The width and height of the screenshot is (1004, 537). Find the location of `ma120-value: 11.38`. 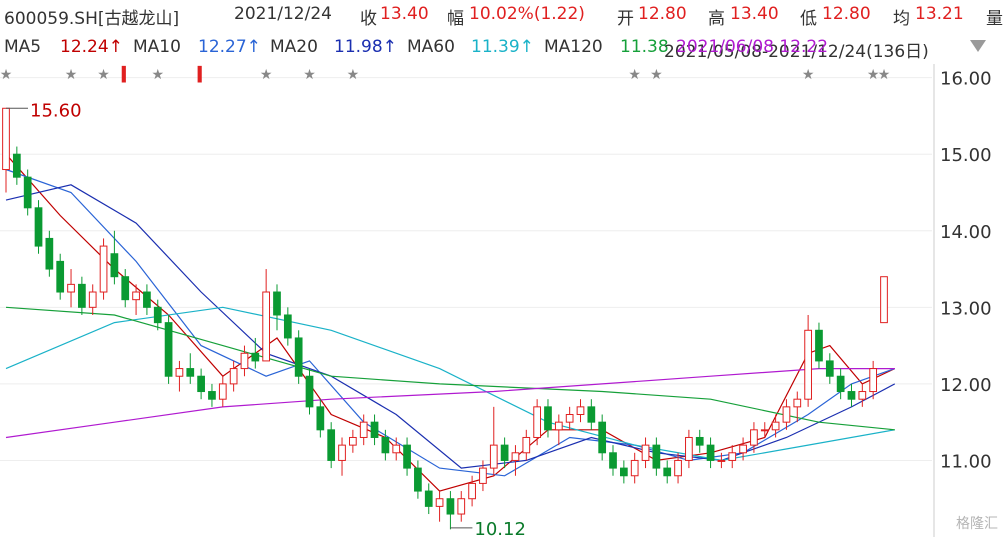

ma120-value: 11.38 is located at coordinates (644, 47).